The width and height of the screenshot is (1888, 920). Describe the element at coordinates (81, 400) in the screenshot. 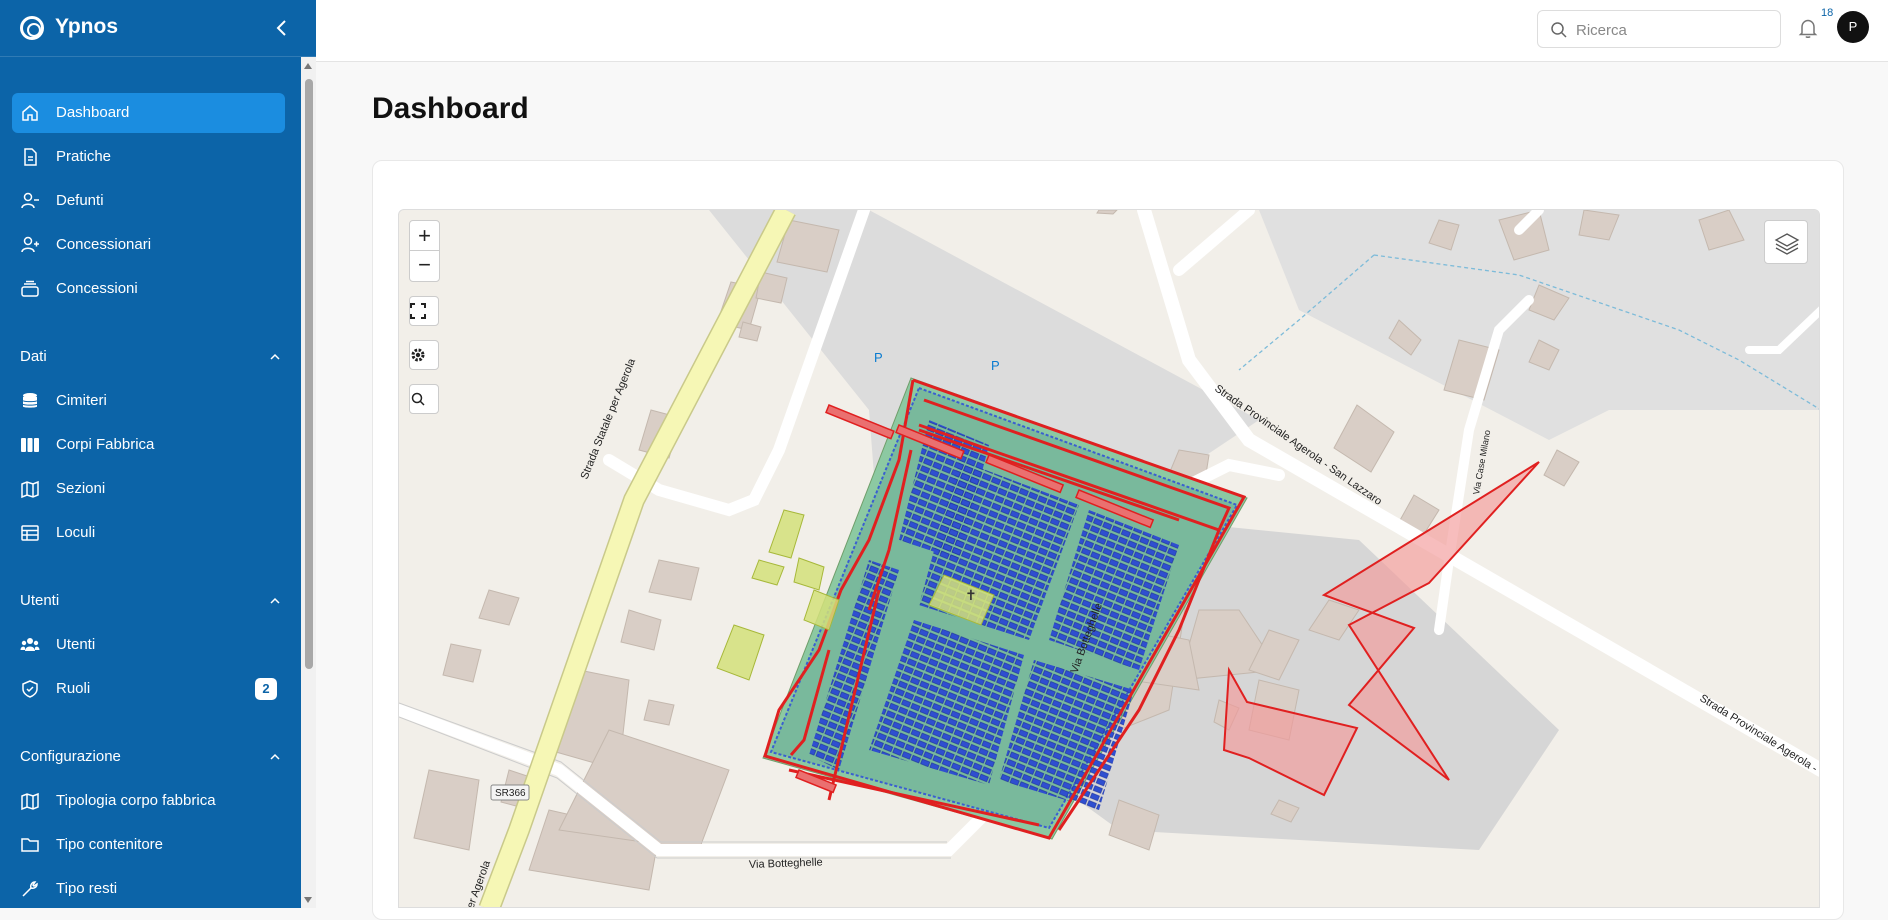

I see `nav-item-label: Cimiteri` at that location.